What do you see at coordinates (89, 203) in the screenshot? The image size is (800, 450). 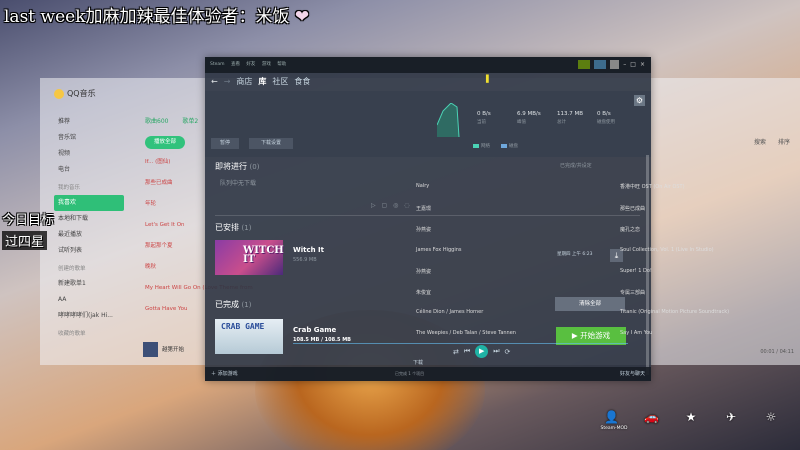 I see `qq-nav-liked: 我喜欢` at bounding box center [89, 203].